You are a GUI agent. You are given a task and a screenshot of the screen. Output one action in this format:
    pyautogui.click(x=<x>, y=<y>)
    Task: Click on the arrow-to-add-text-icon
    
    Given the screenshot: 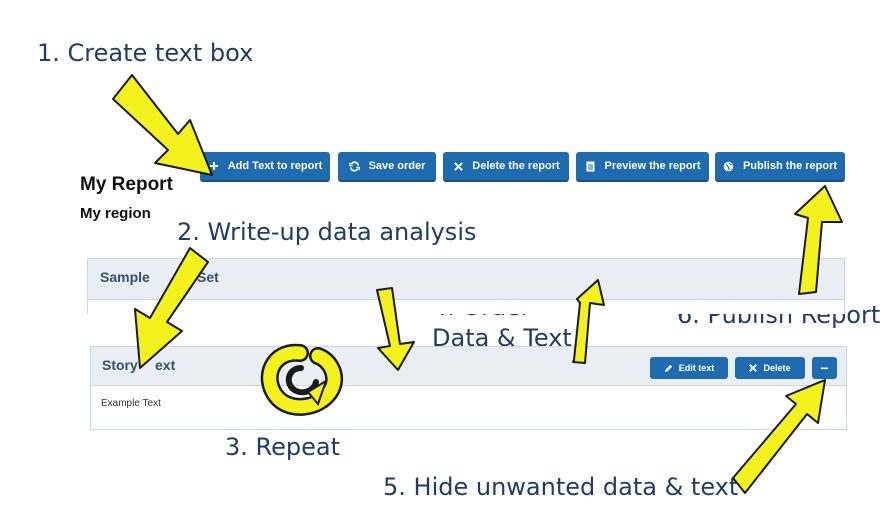 What is the action you would take?
    pyautogui.click(x=162, y=125)
    